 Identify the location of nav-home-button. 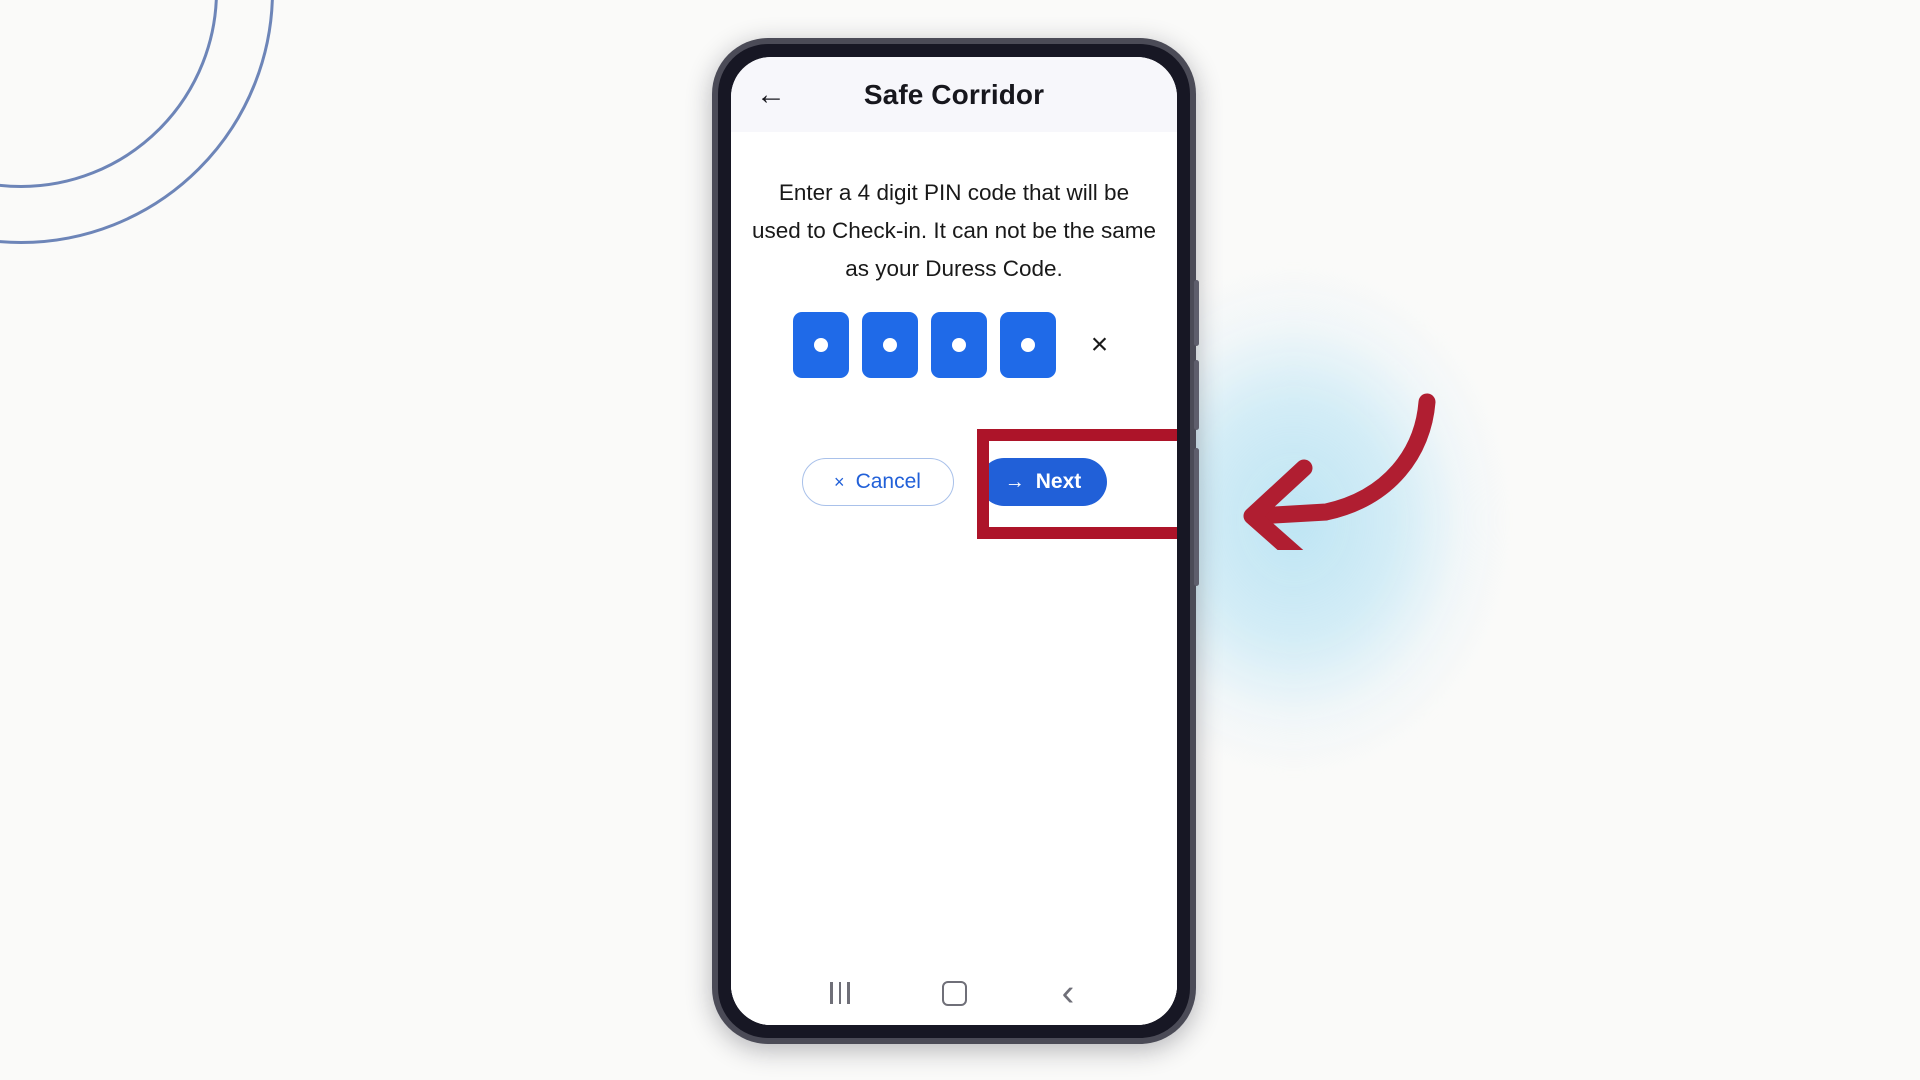
(954, 993).